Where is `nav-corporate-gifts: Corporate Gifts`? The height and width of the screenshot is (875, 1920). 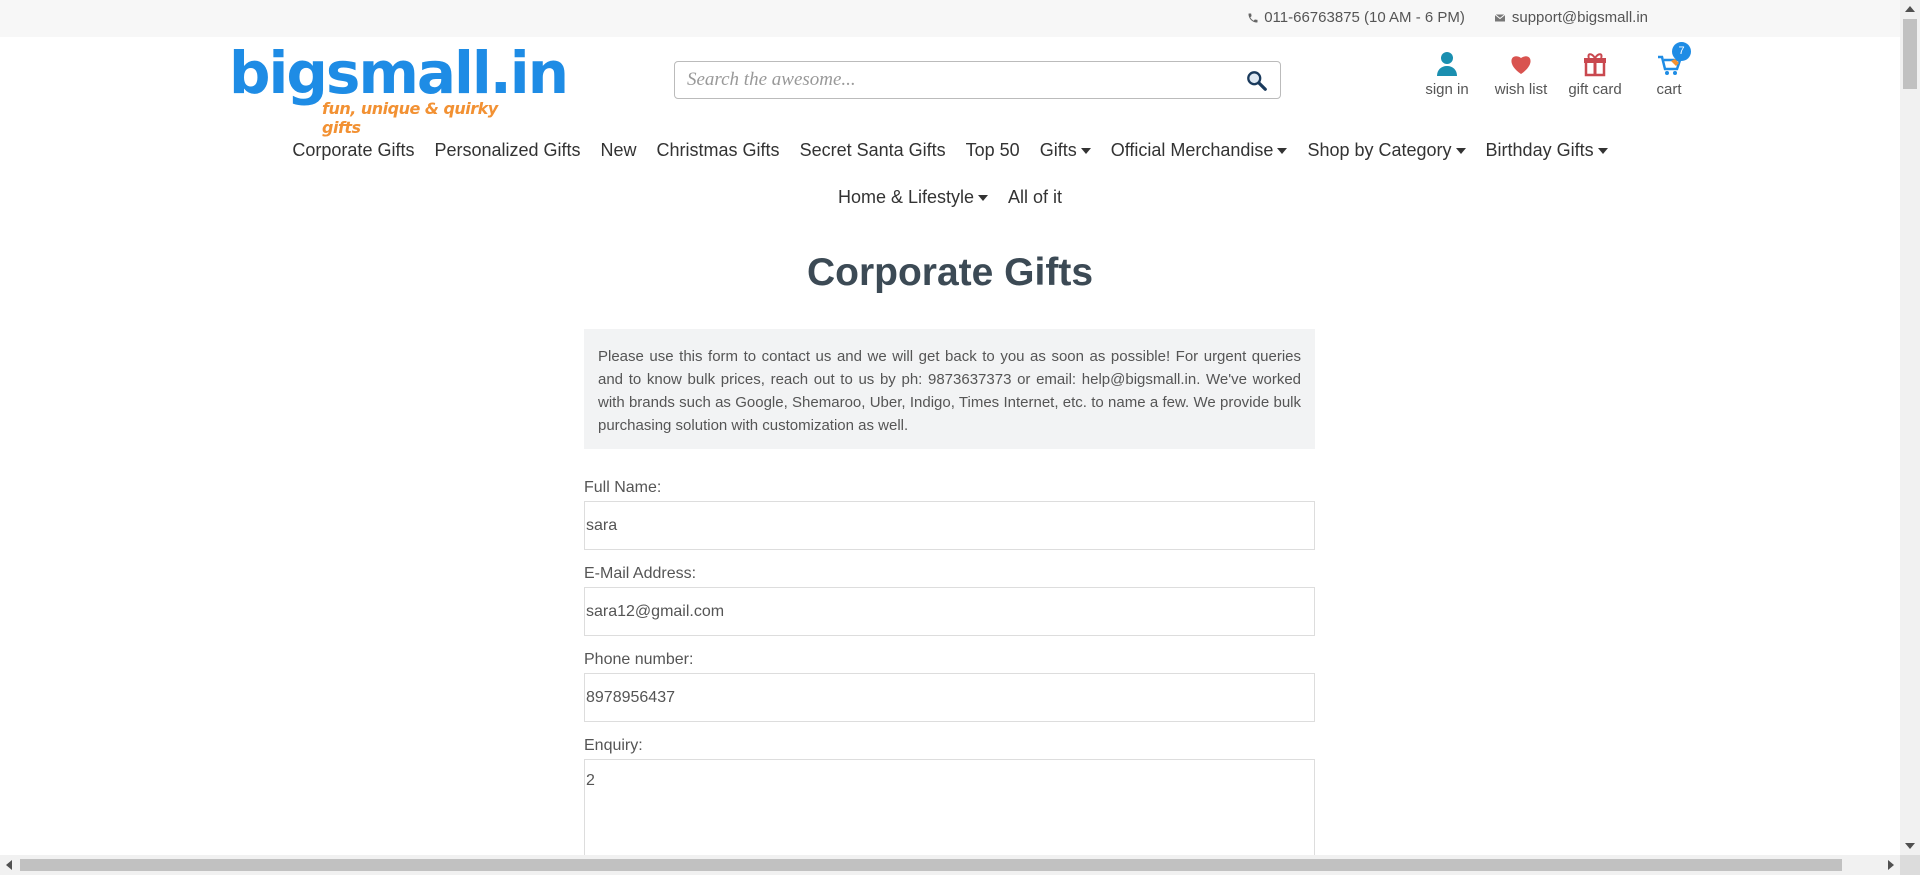 nav-corporate-gifts: Corporate Gifts is located at coordinates (353, 150).